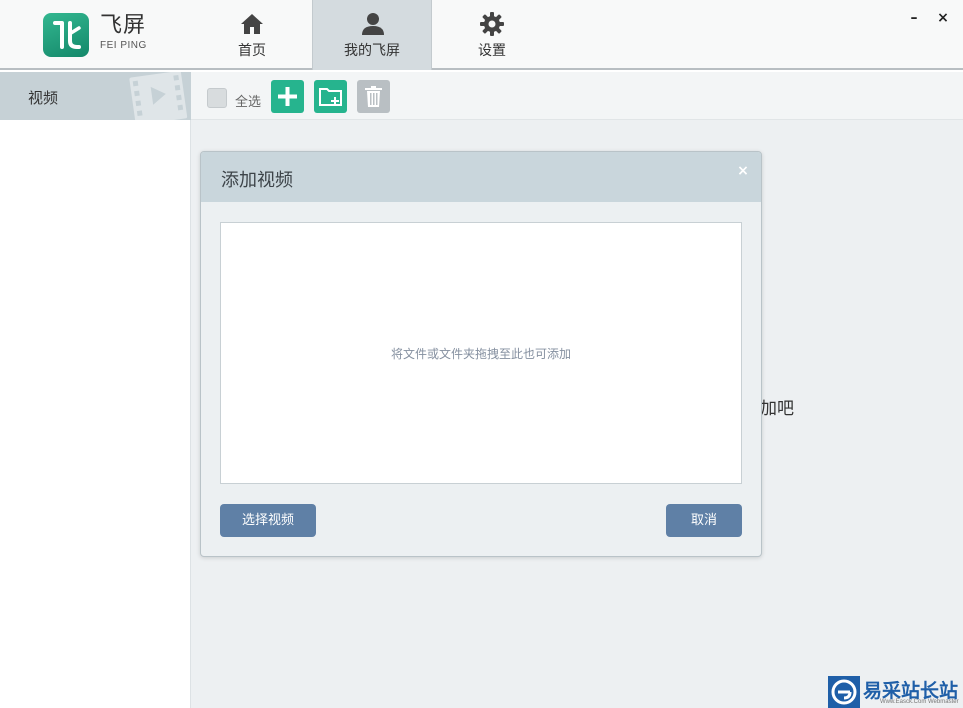 This screenshot has height=708, width=963. I want to click on tab-settings: 设置, so click(492, 35).